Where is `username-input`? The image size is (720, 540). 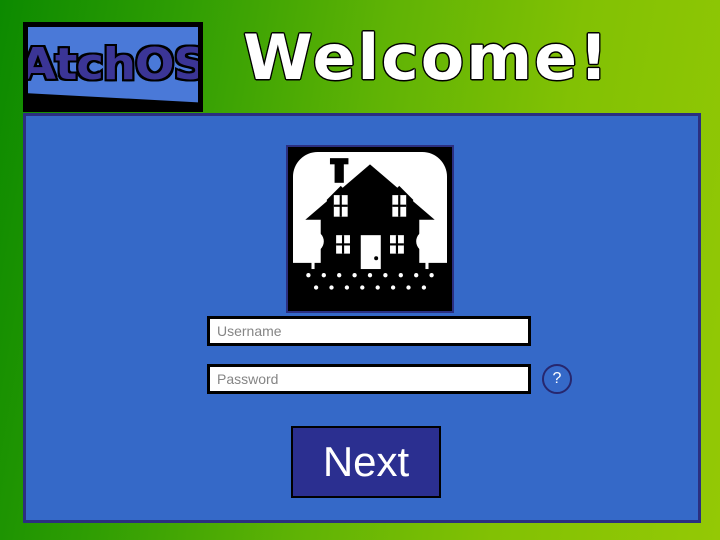 username-input is located at coordinates (369, 331).